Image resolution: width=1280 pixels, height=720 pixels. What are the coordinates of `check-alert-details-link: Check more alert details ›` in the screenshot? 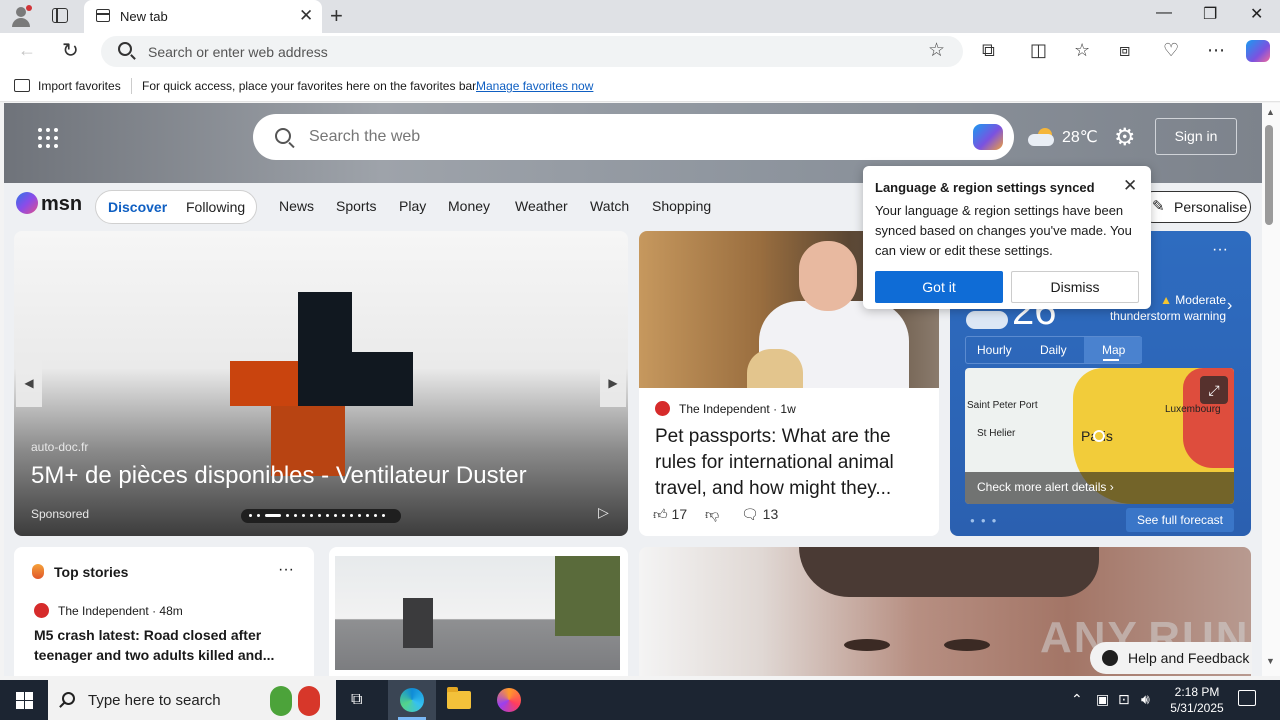 It's located at (1045, 487).